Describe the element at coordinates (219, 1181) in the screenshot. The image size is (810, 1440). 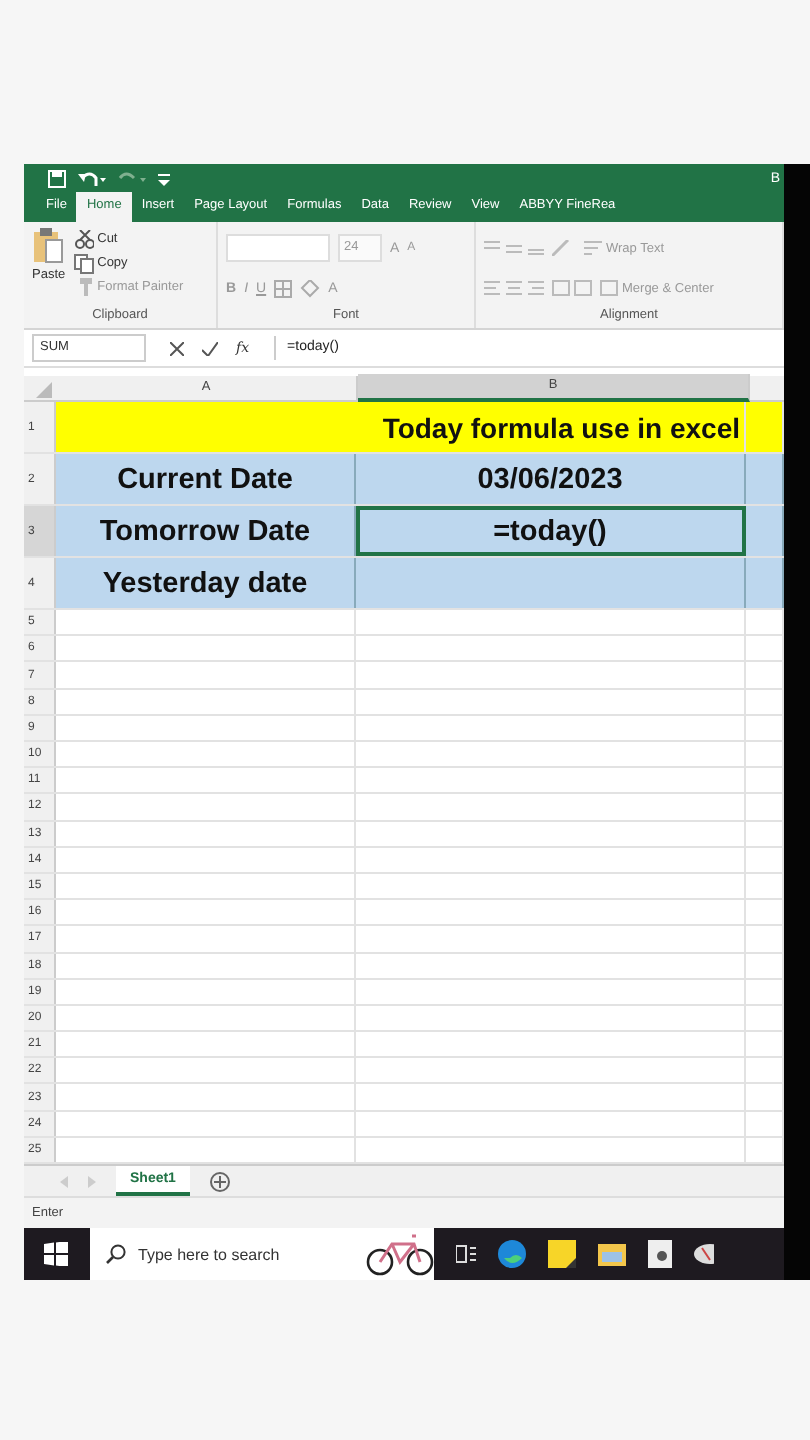
I see `add-sheet-icon` at that location.